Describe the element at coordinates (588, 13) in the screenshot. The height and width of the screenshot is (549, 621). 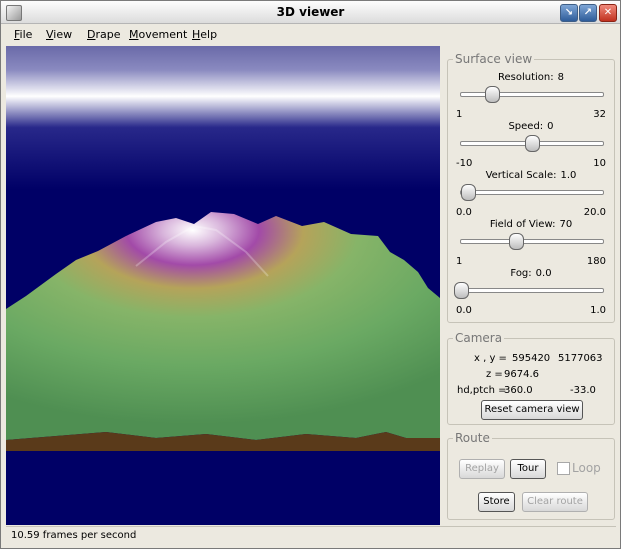
I see `maximize-icon: ↗` at that location.